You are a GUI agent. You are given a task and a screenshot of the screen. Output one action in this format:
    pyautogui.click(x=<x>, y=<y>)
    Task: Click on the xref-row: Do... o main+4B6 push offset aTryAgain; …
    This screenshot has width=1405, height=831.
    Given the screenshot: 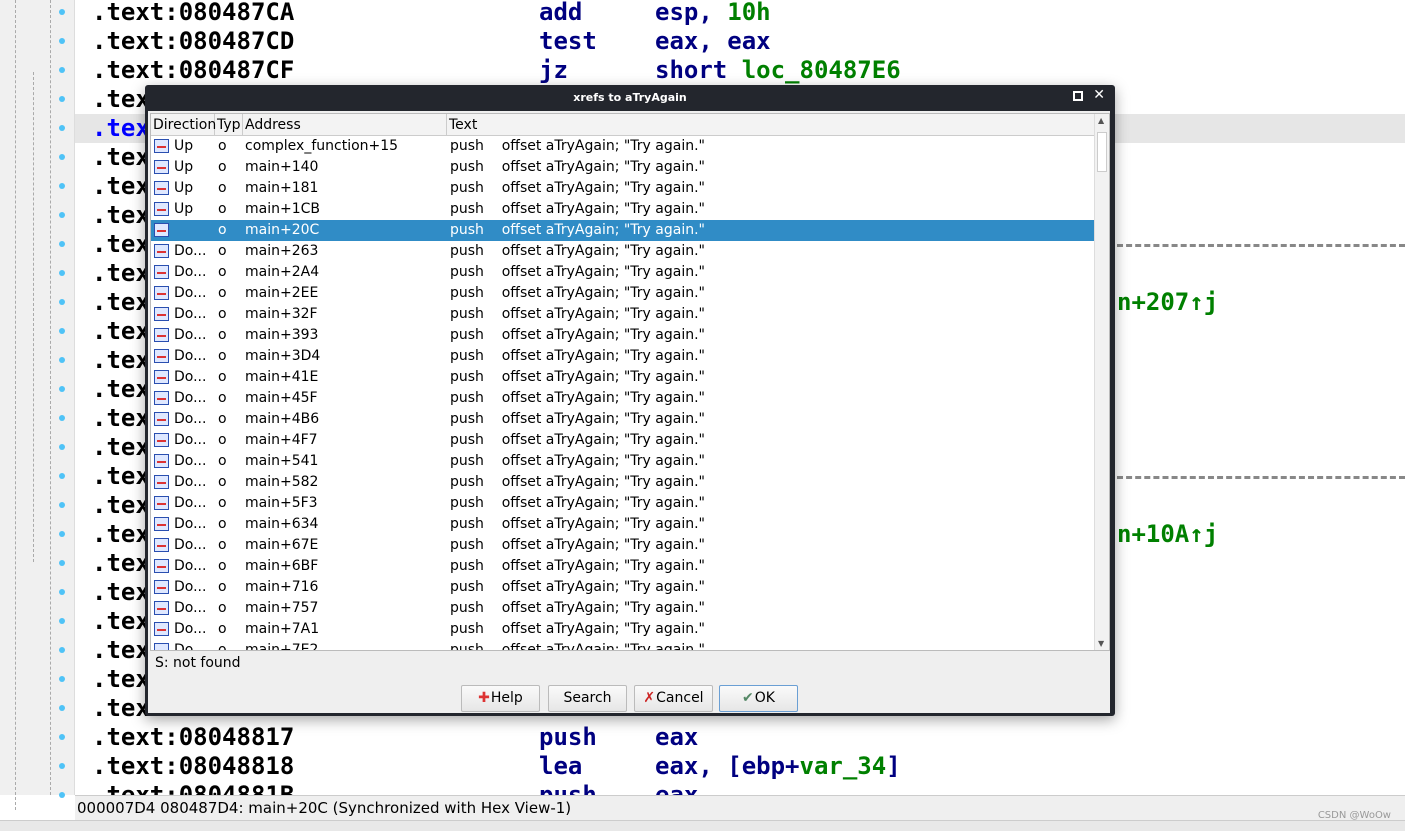 What is the action you would take?
    pyautogui.click(x=623, y=419)
    